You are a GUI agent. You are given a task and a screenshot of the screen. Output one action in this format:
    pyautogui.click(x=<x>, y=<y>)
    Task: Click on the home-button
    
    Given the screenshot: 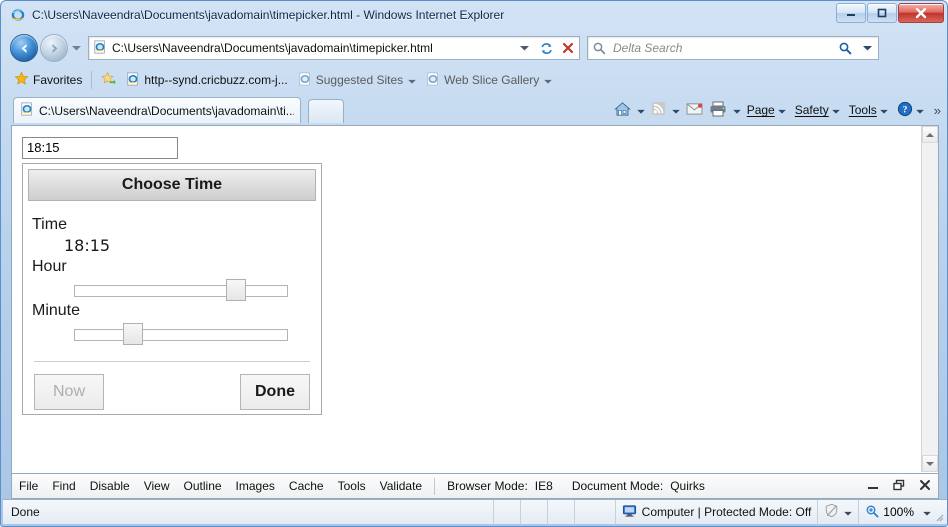 What is the action you would take?
    pyautogui.click(x=622, y=110)
    